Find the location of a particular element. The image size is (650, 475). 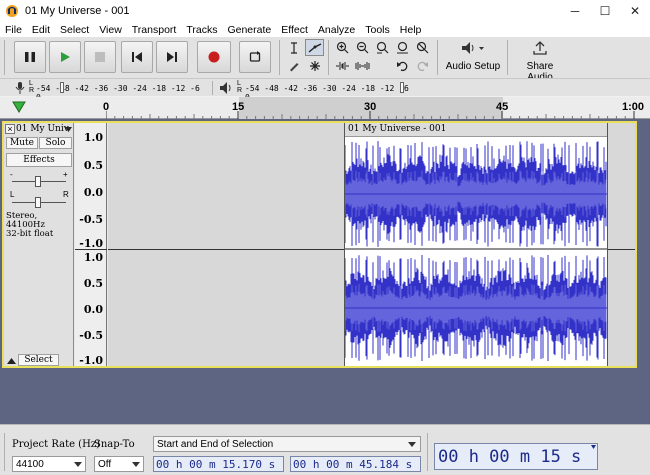

audio-position-time: 00 h 00 m 15 s is located at coordinates (516, 456).